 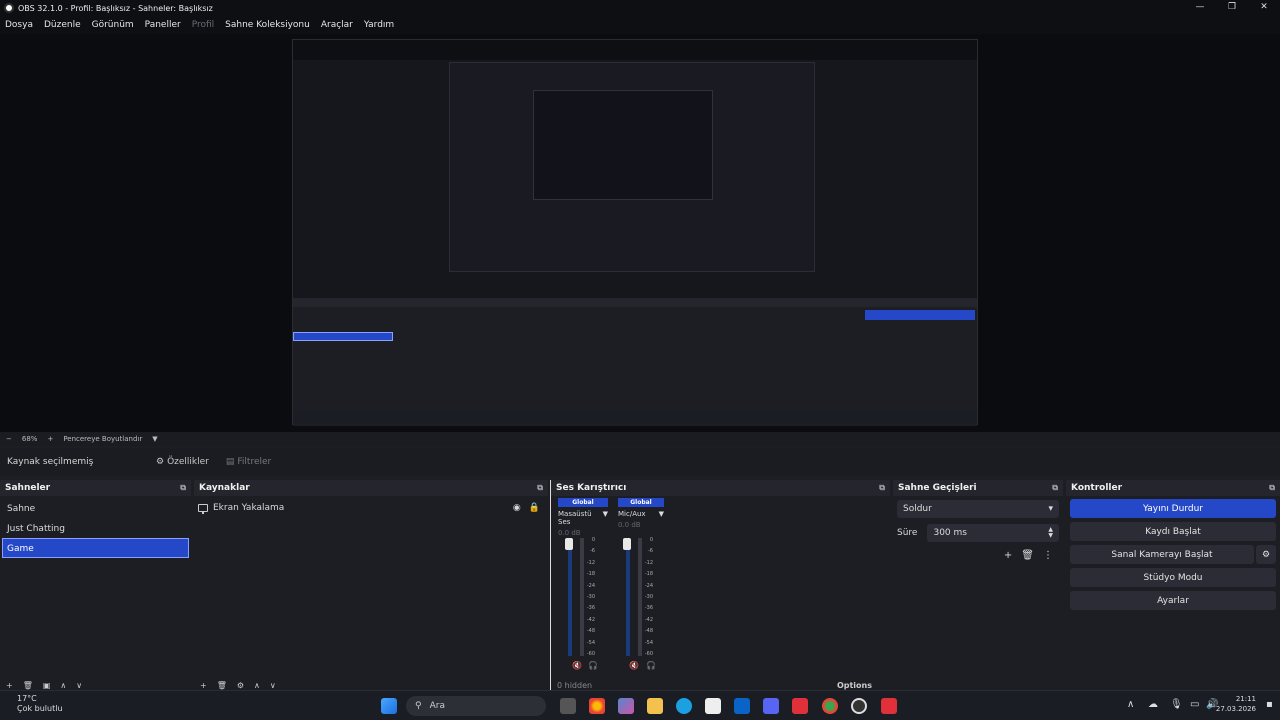 I want to click on windows-start-icon, so click(x=389, y=706).